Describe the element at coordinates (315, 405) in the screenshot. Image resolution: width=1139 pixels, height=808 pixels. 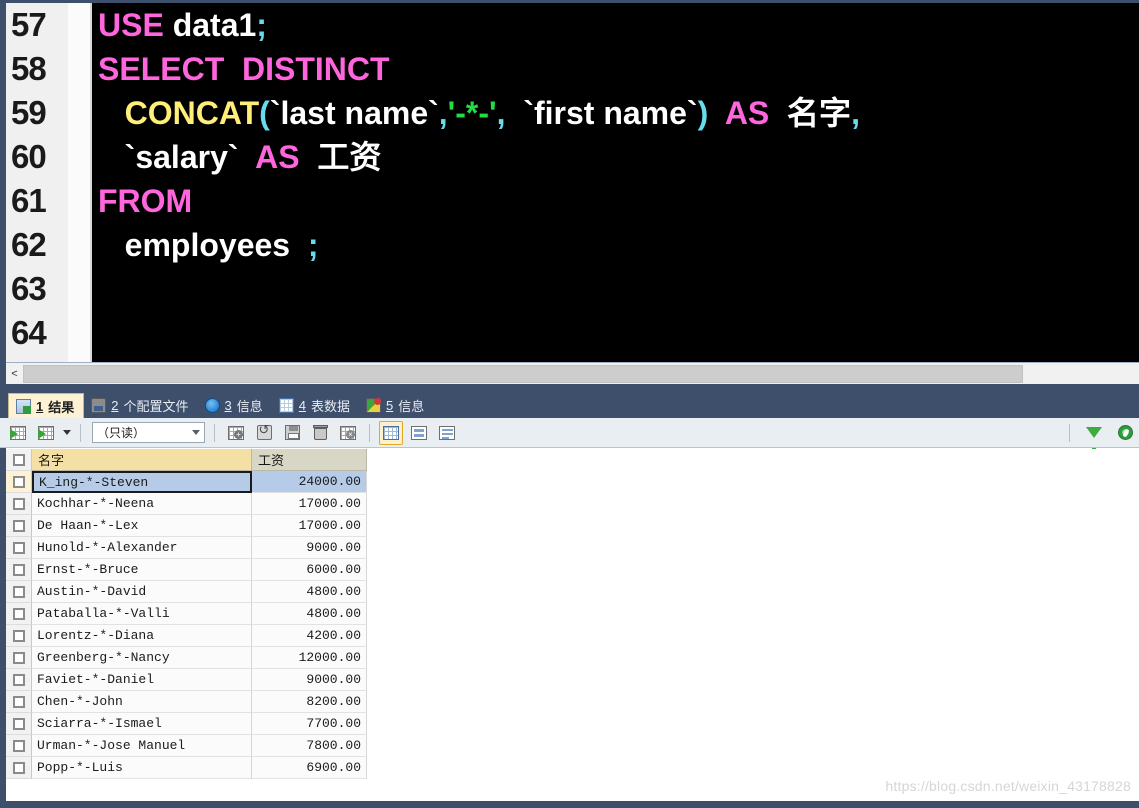
I see `tab-表数据: 4 表数据` at that location.